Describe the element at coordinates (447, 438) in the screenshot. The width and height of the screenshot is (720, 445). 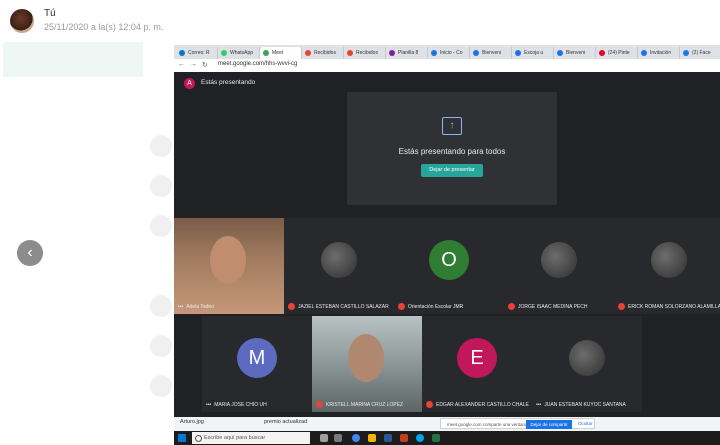
I see `windows-taskbar: Escribe aquí para buscar` at that location.